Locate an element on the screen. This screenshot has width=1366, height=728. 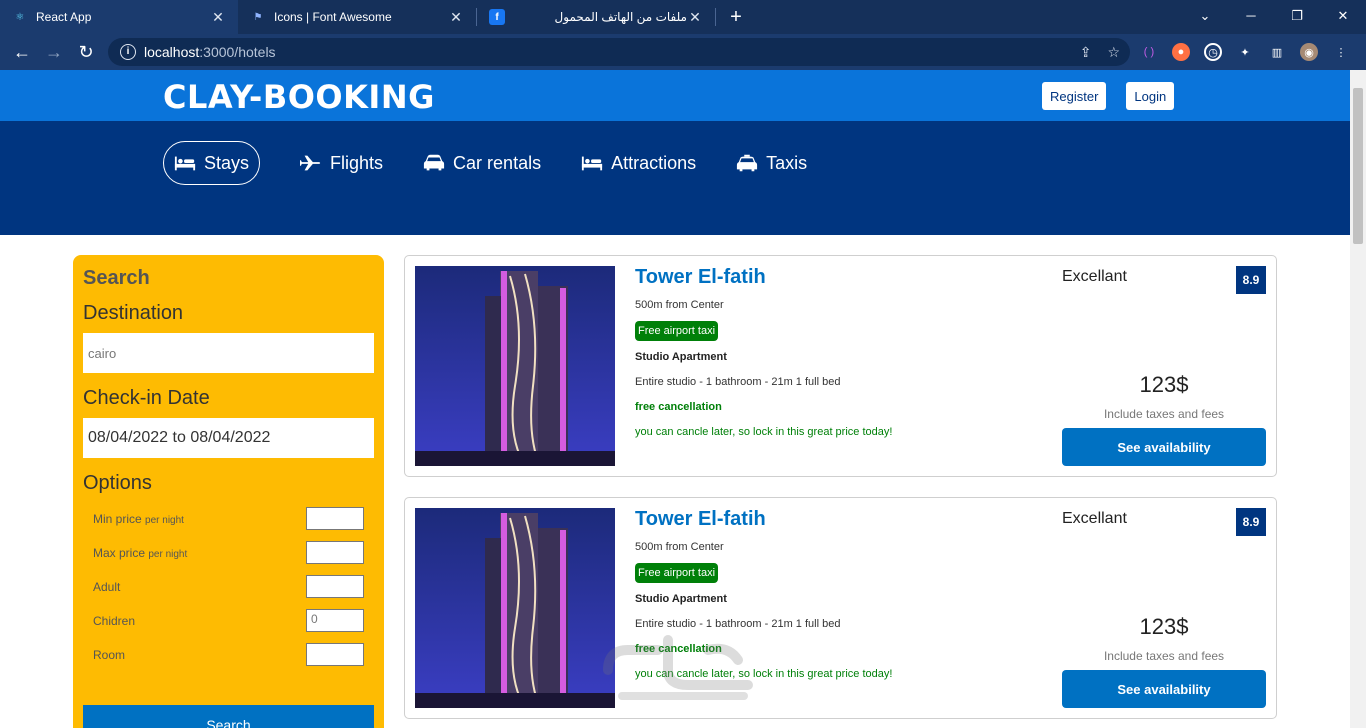
room-input is located at coordinates (335, 654).